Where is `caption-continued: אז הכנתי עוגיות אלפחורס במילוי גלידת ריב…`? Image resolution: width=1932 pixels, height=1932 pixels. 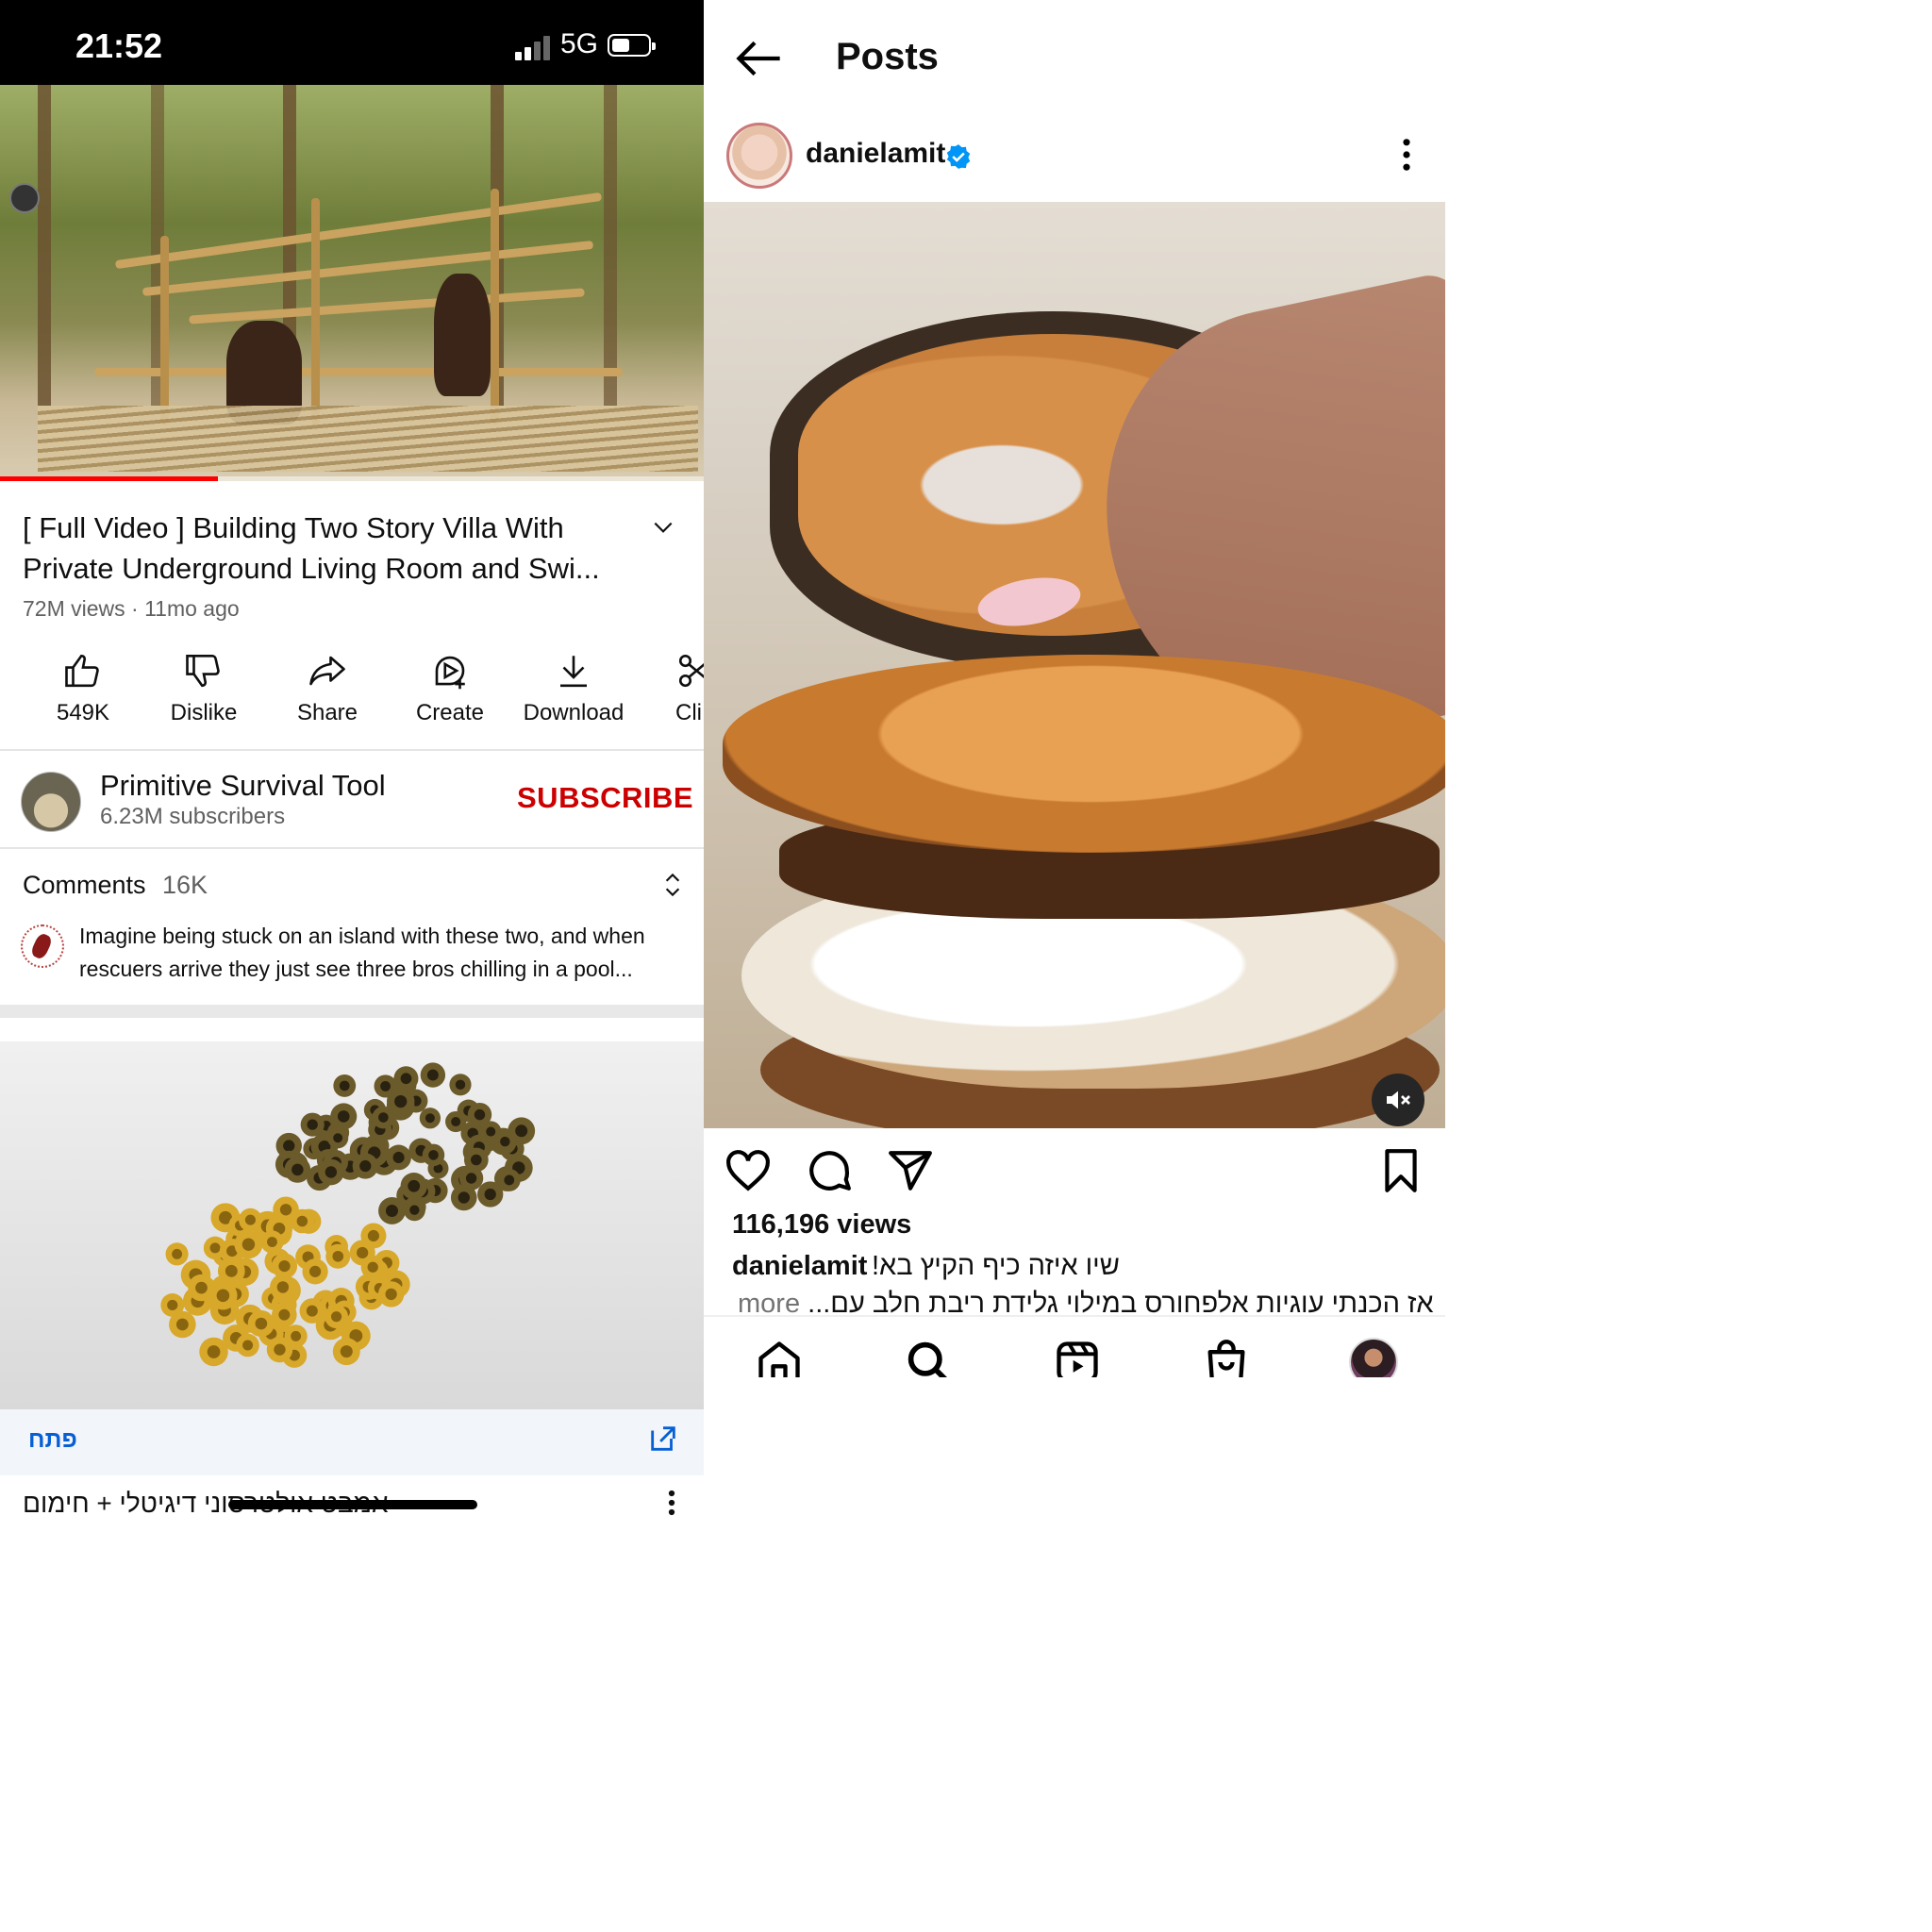 caption-continued: אז הכנתי עוגיות אלפחורס במילוי גלידת ריב… is located at coordinates (1121, 1303).